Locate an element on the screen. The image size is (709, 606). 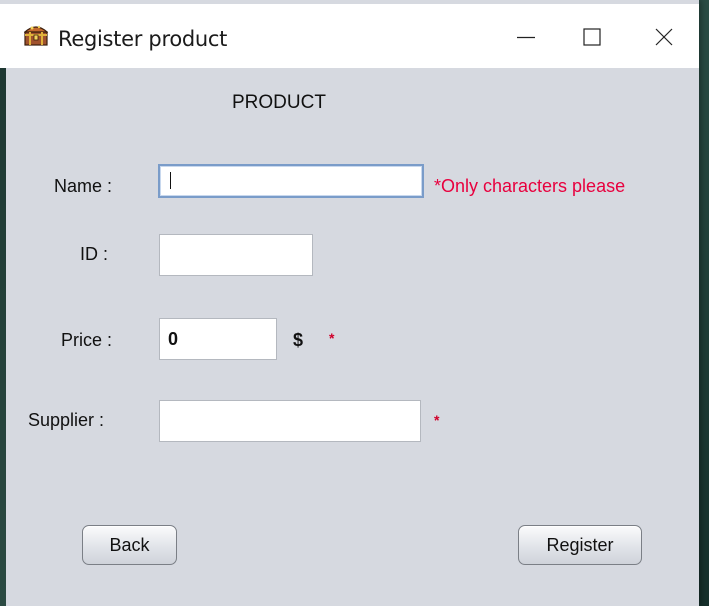
window-title: Register product is located at coordinates (143, 39).